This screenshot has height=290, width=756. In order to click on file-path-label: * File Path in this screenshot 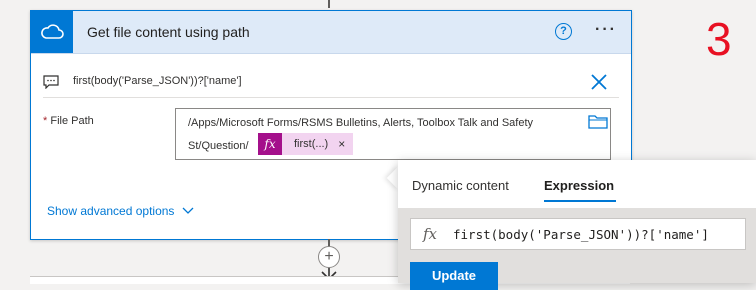, I will do `click(68, 121)`.